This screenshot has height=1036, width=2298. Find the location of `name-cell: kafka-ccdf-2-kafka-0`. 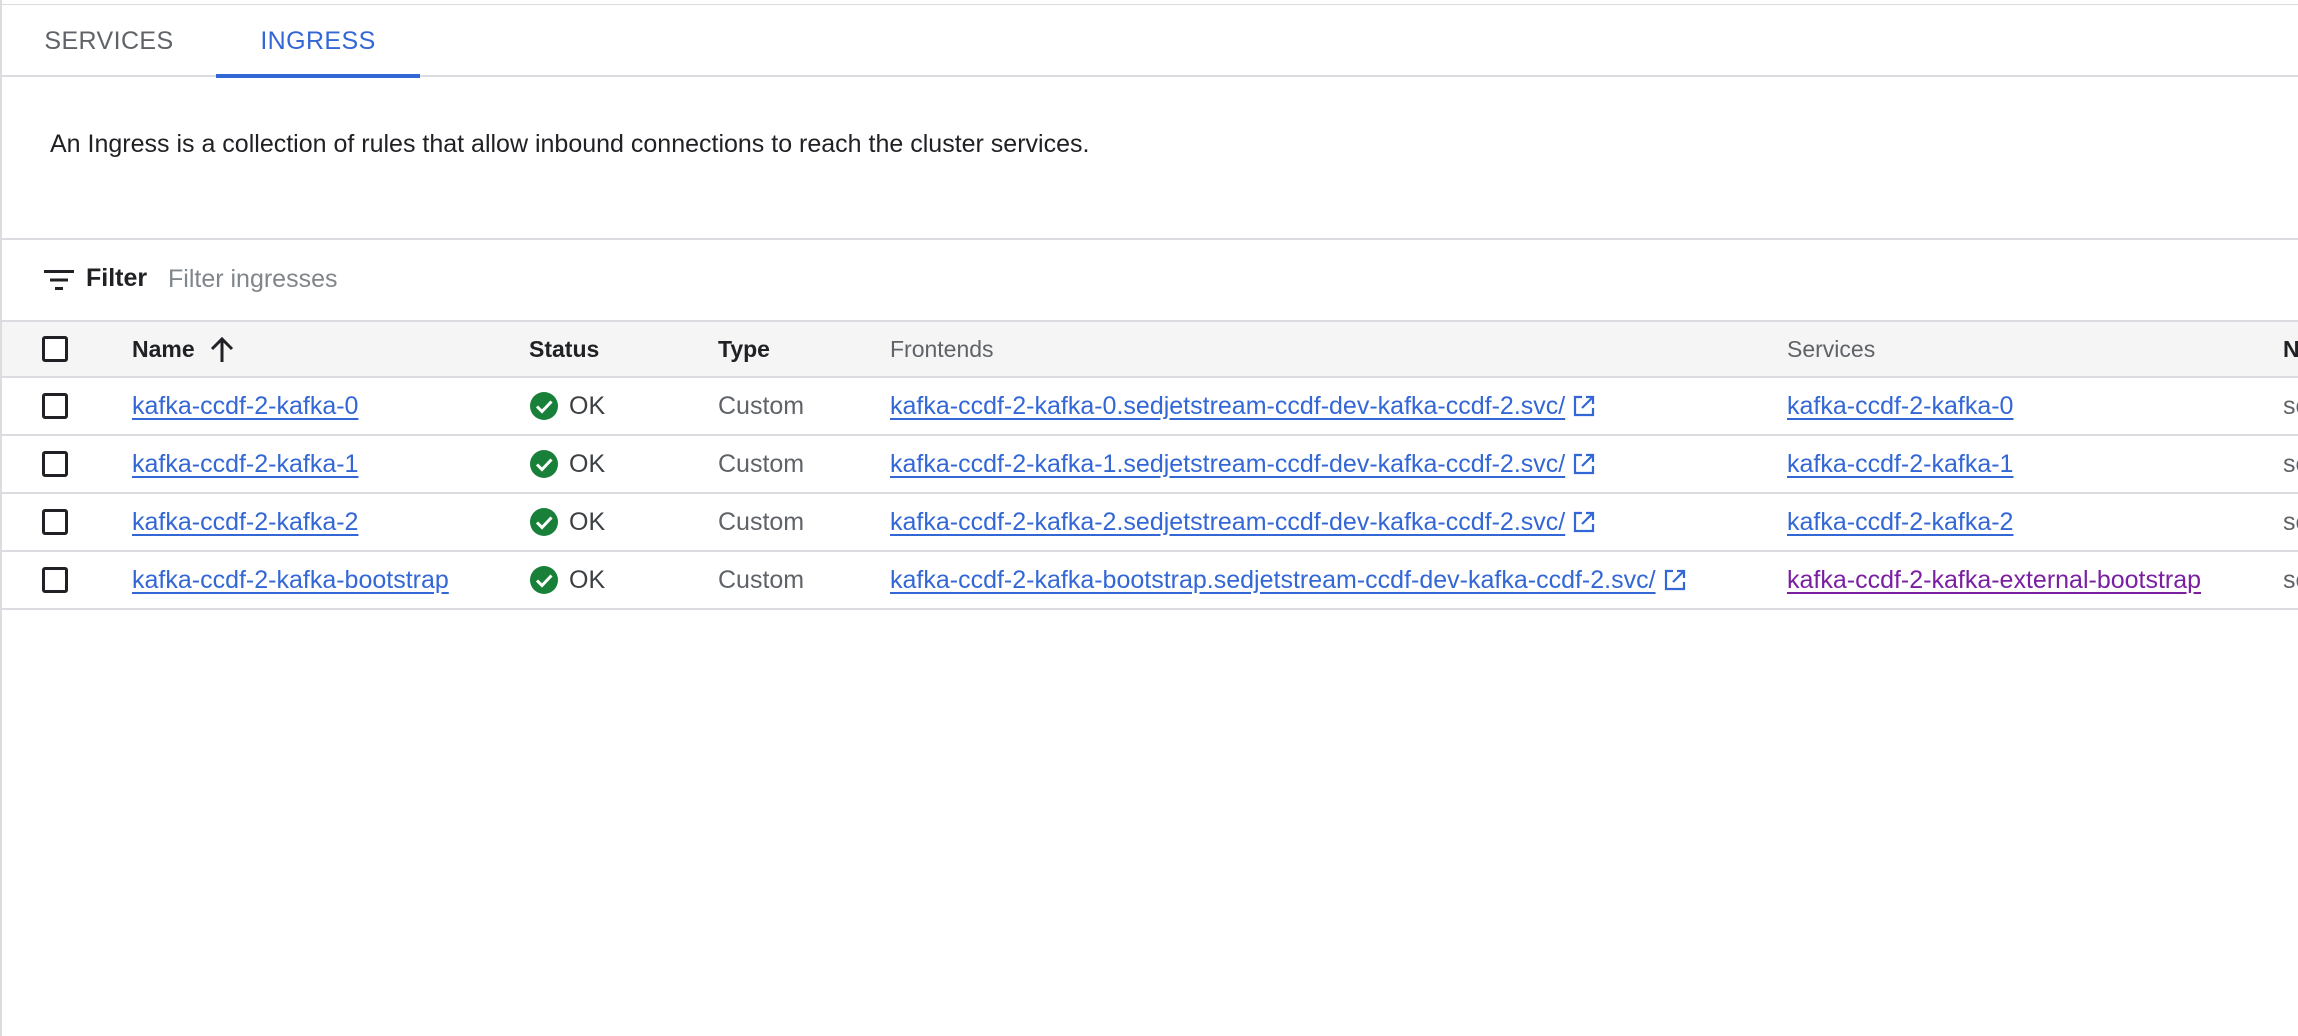

name-cell: kafka-ccdf-2-kafka-0 is located at coordinates (245, 406).